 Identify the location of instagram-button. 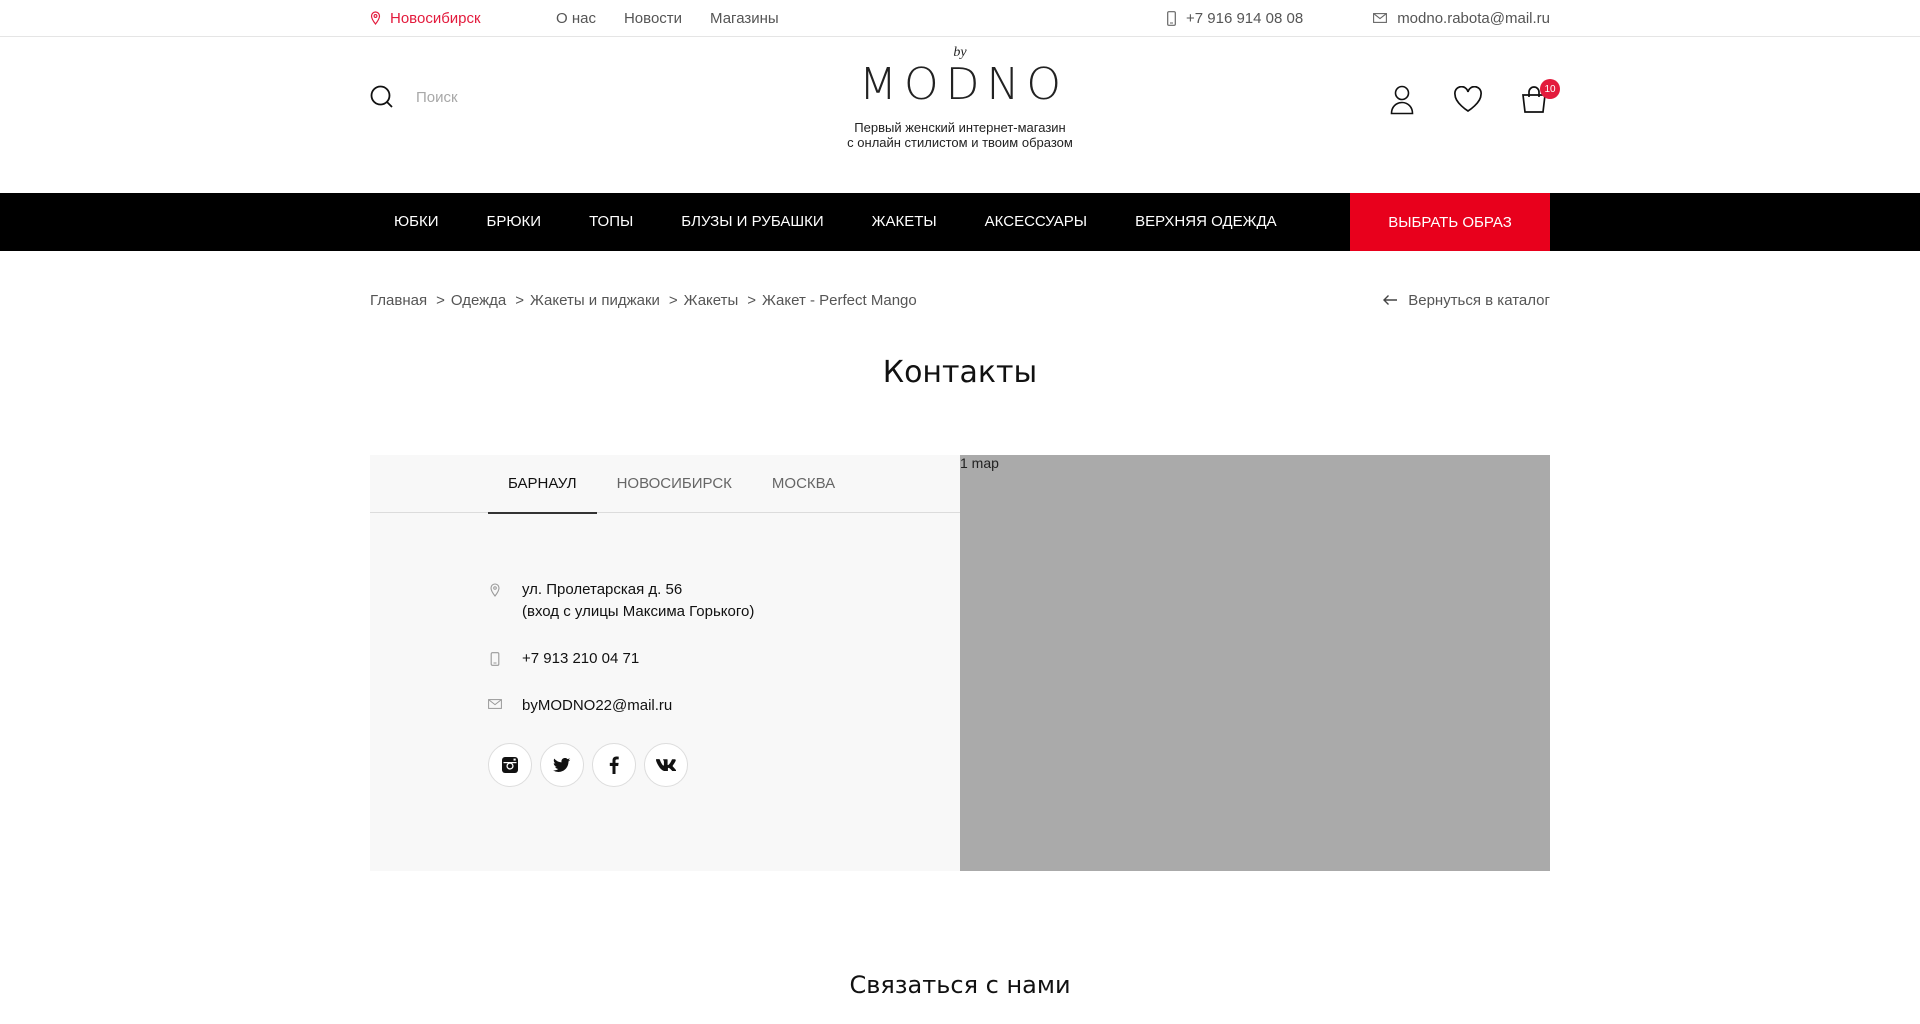
(510, 765).